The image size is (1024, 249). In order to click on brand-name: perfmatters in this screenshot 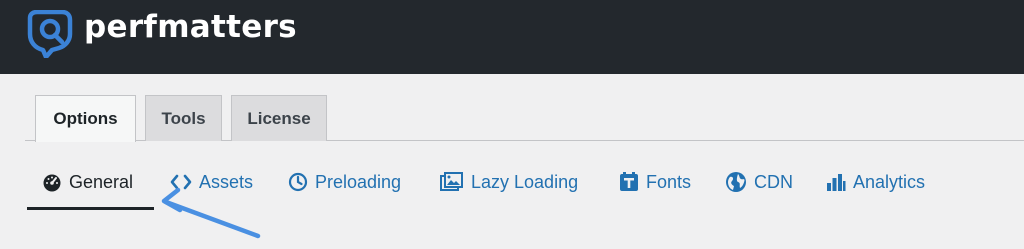, I will do `click(190, 27)`.